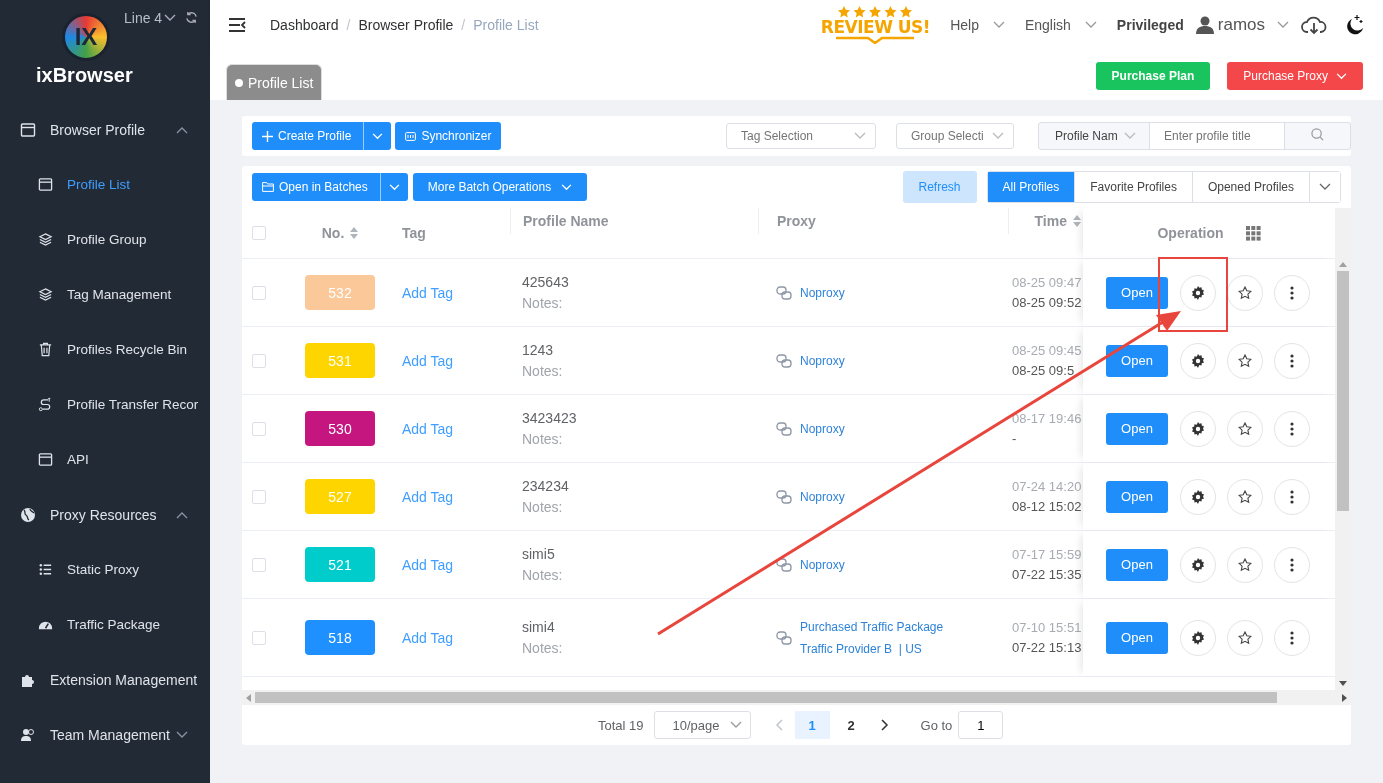  What do you see at coordinates (1217, 136) in the screenshot?
I see `search-field: Enter profile title` at bounding box center [1217, 136].